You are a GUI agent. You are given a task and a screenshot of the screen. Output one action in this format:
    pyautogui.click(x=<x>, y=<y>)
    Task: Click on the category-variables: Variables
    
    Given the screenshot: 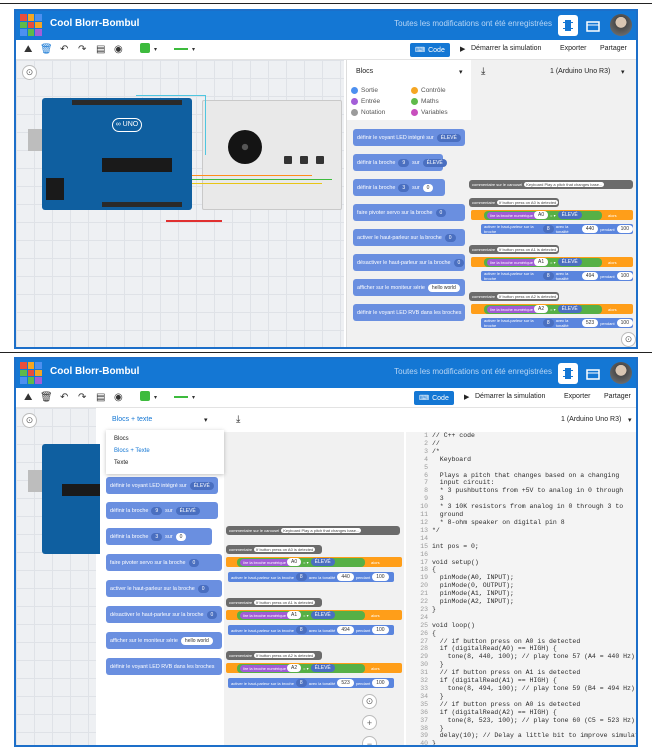 What is the action you would take?
    pyautogui.click(x=429, y=112)
    